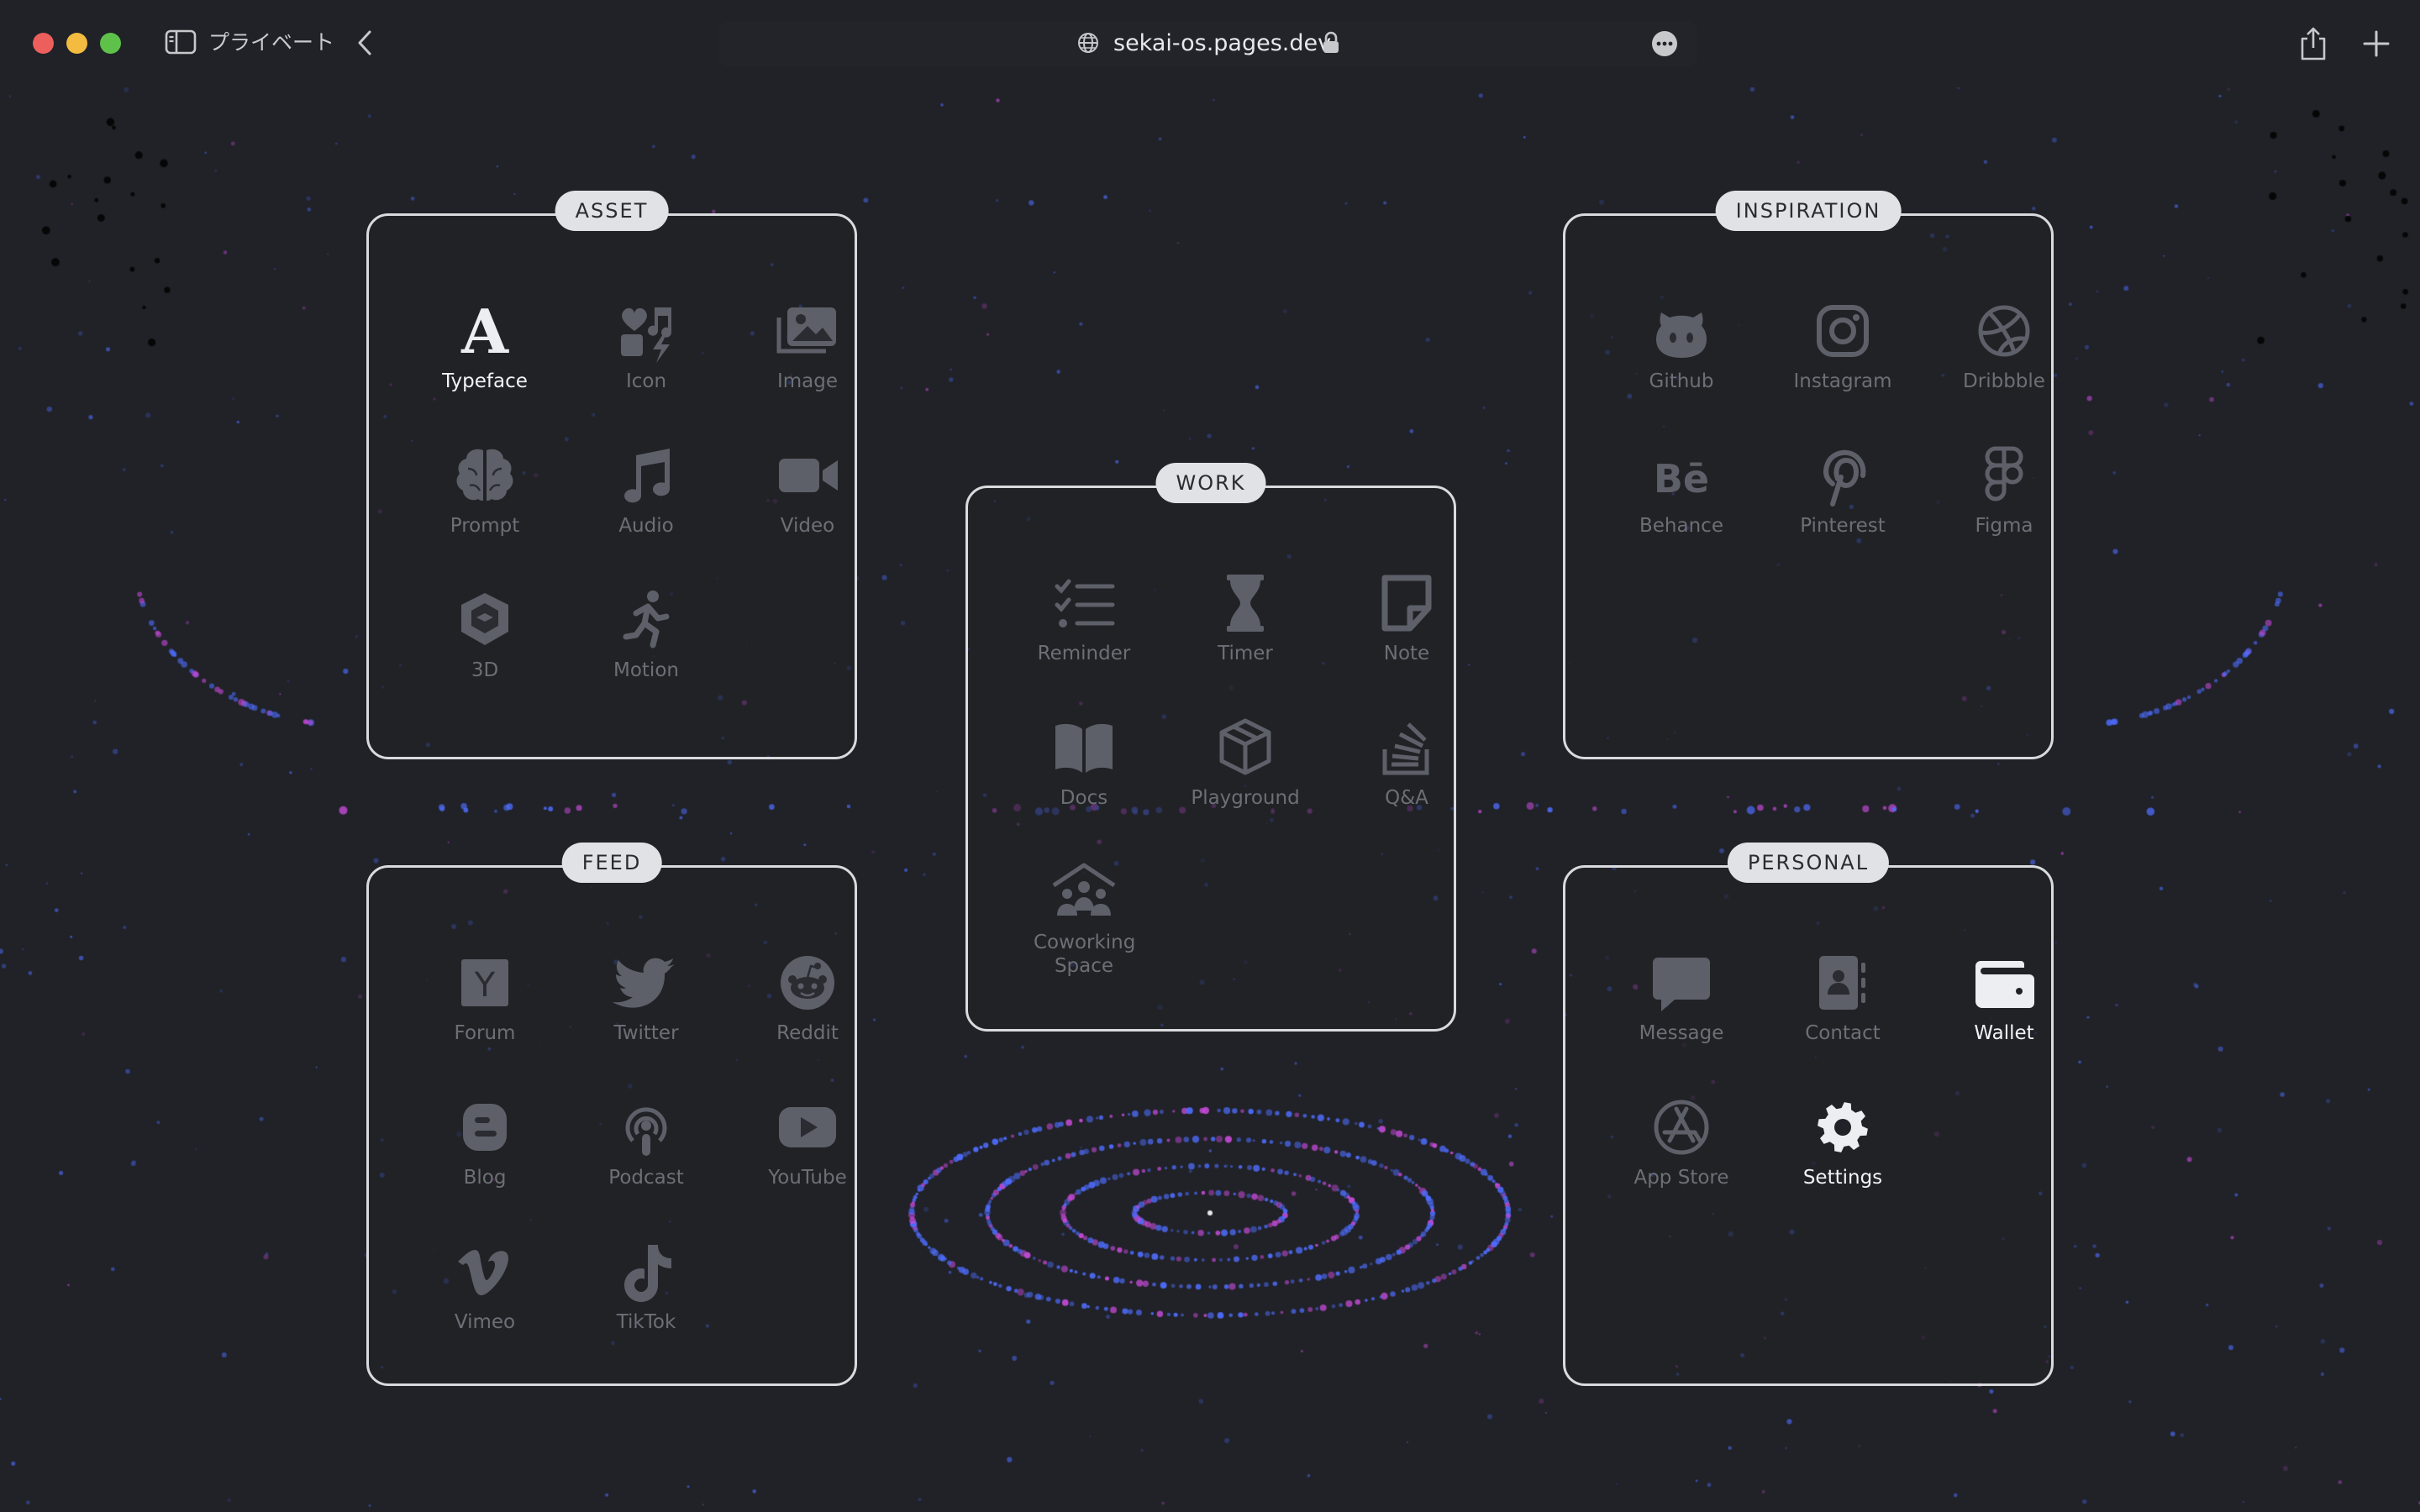  What do you see at coordinates (1222, 44) in the screenshot?
I see `address-url: sekai-os.pages.dev` at bounding box center [1222, 44].